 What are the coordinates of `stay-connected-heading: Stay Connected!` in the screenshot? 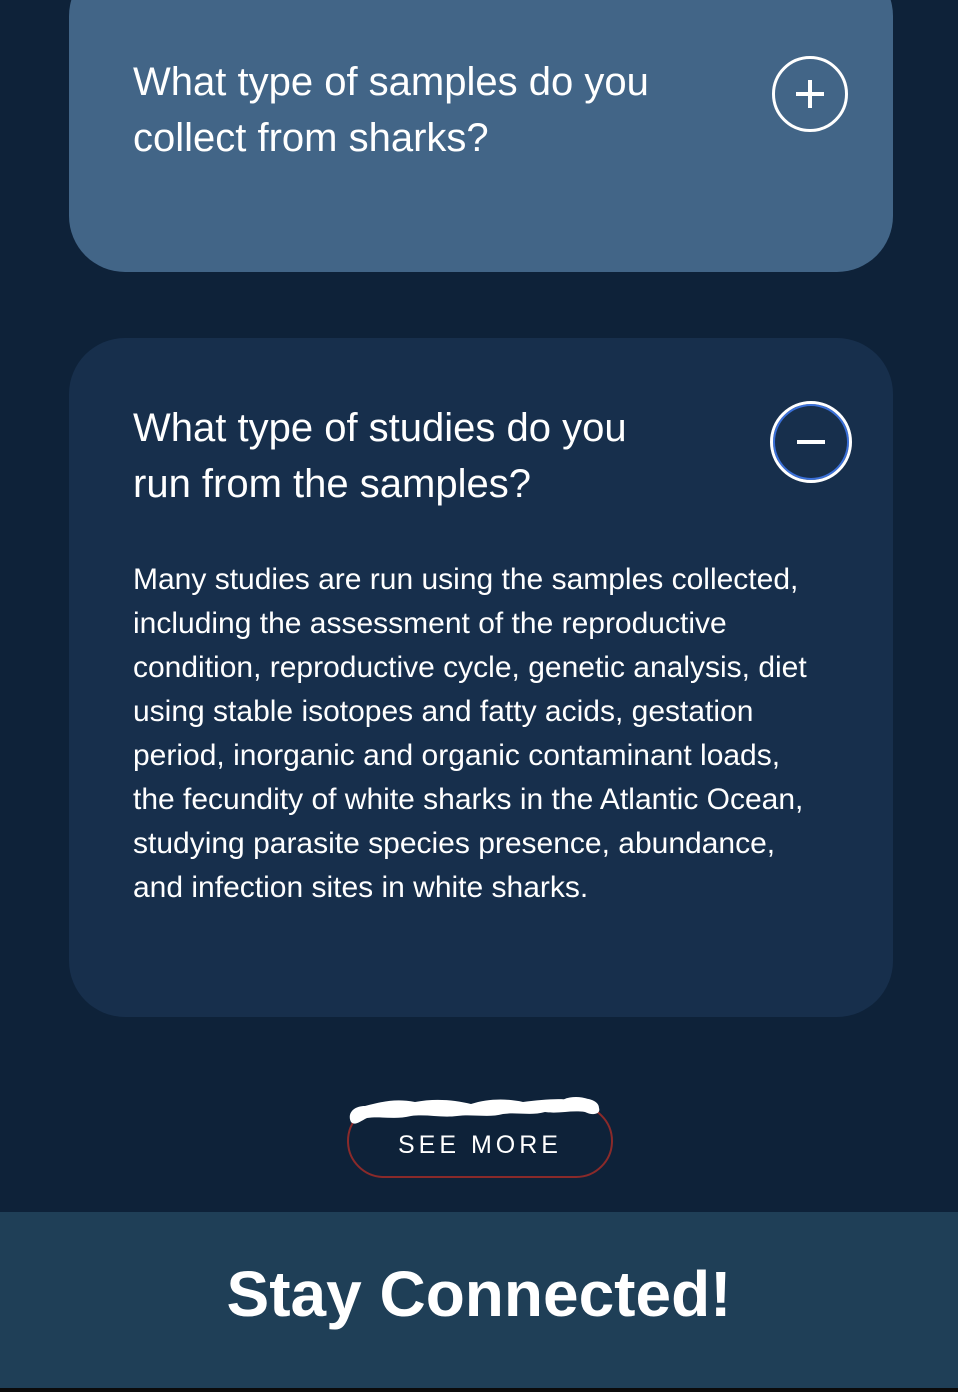 It's located at (479, 1294).